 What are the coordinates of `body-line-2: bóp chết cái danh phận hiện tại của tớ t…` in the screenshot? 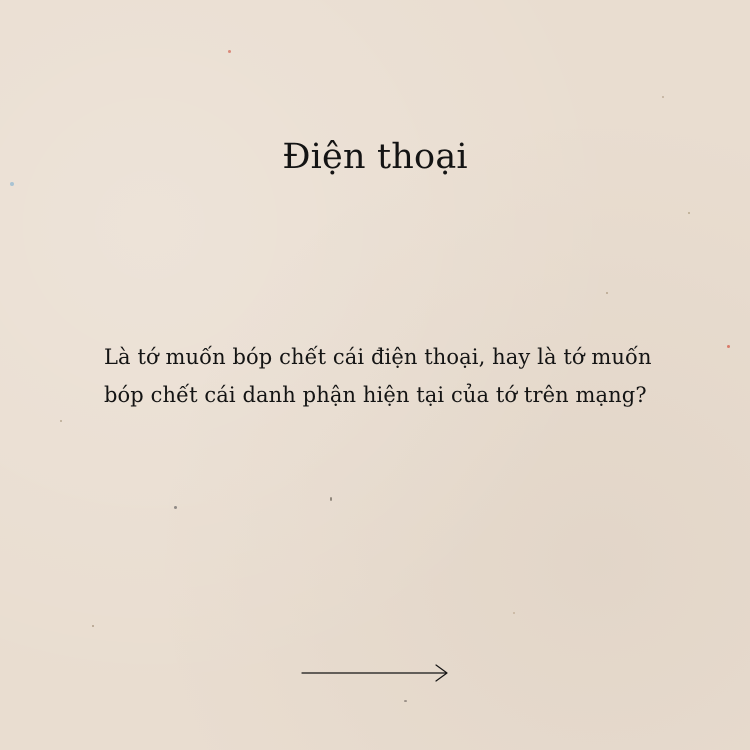 It's located at (375, 395).